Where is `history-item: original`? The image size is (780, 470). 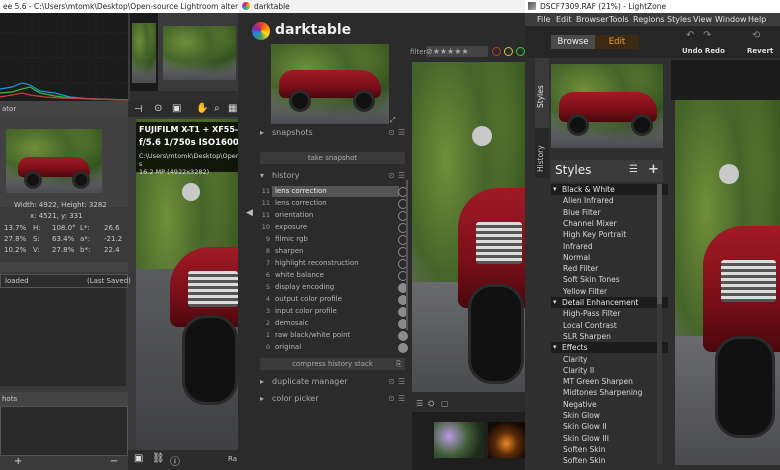
history-item: original is located at coordinates (335, 347).